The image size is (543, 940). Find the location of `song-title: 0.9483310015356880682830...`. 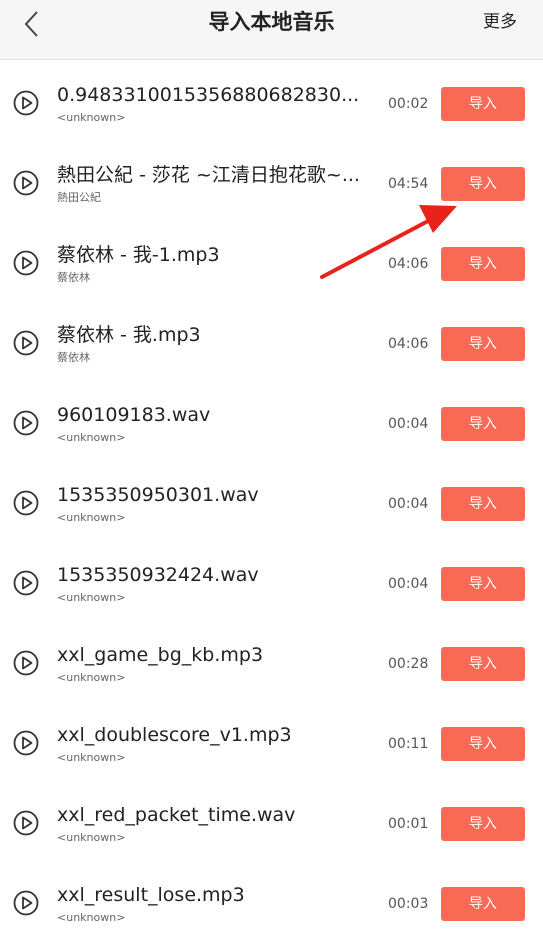

song-title: 0.9483310015356880682830... is located at coordinates (208, 95).